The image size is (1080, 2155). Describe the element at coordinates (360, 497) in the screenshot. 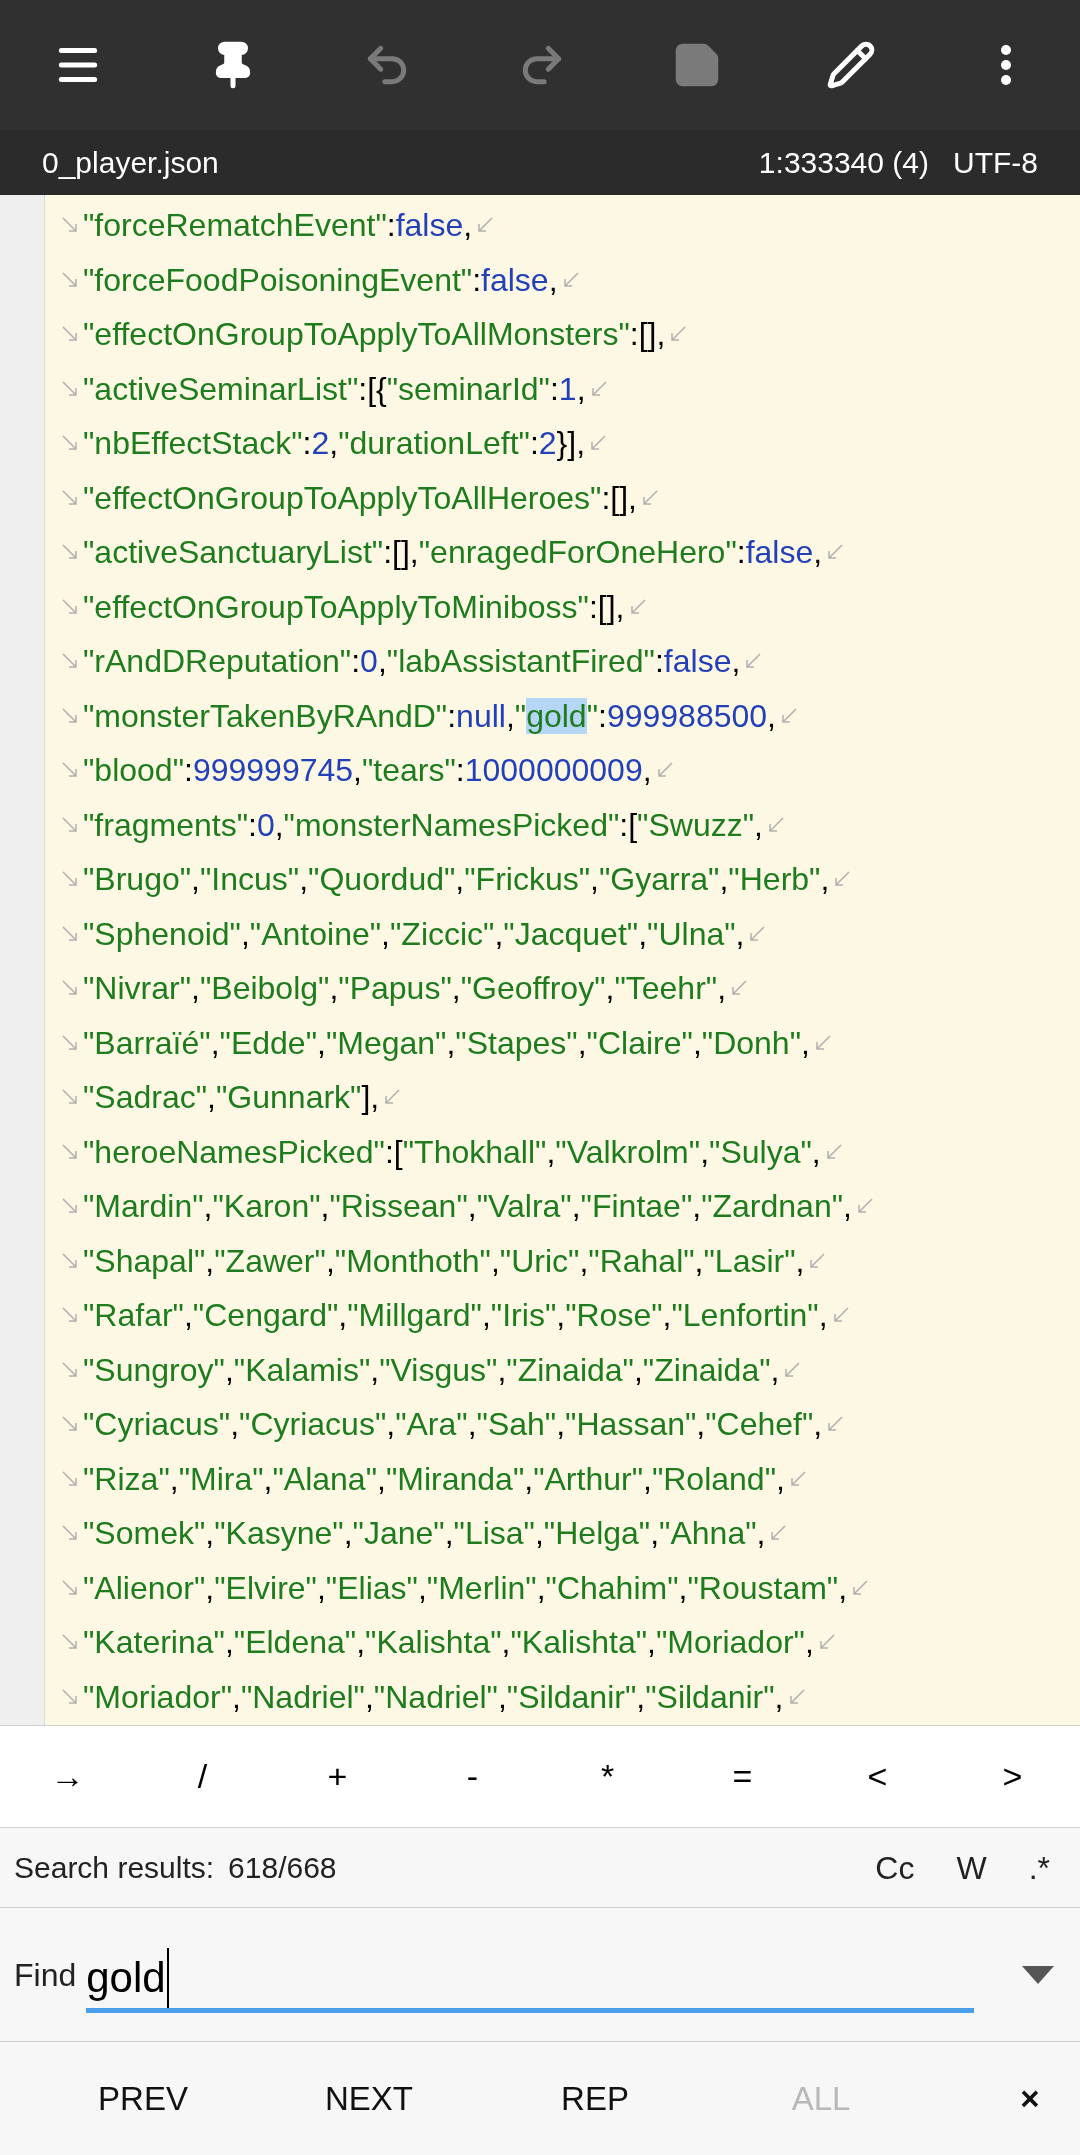

I see `code-line: "effectOnGroupToApplyToAllHeroes":[],` at that location.